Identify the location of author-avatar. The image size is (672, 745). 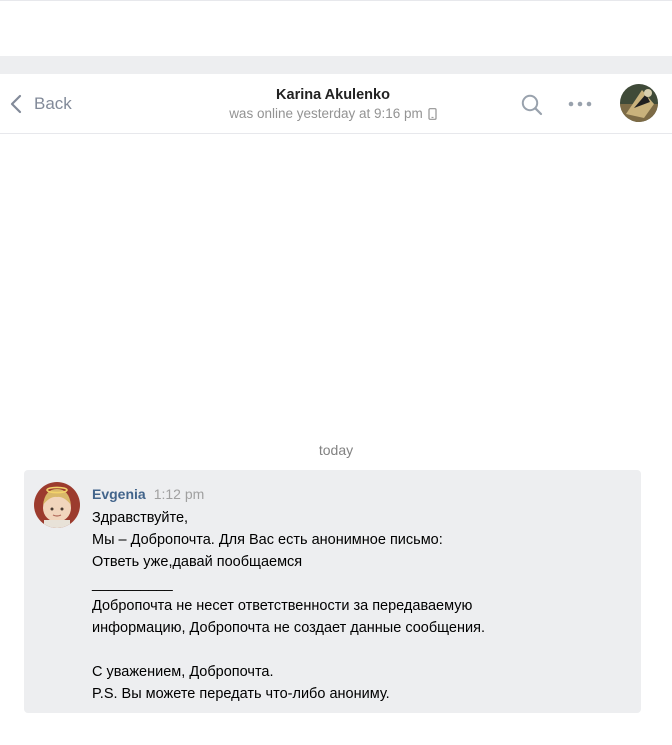
(57, 505).